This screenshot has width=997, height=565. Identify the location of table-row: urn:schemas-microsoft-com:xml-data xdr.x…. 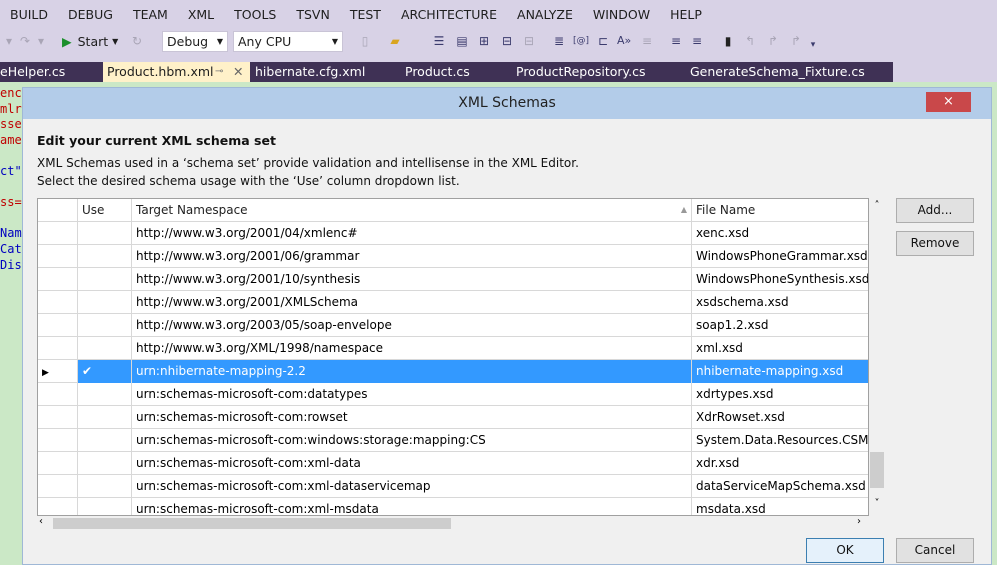
(453, 463).